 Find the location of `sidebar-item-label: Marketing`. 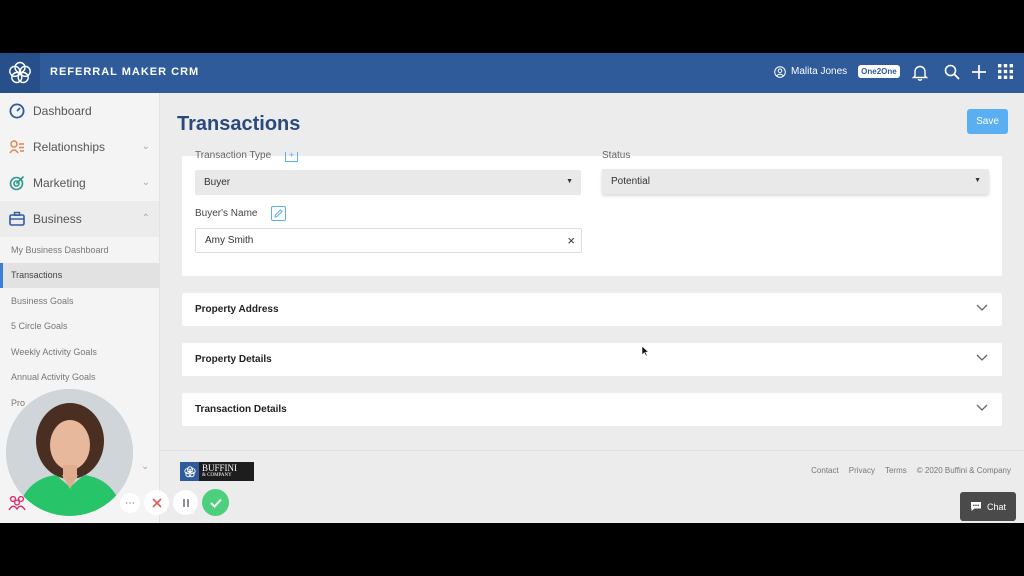

sidebar-item-label: Marketing is located at coordinates (59, 183).